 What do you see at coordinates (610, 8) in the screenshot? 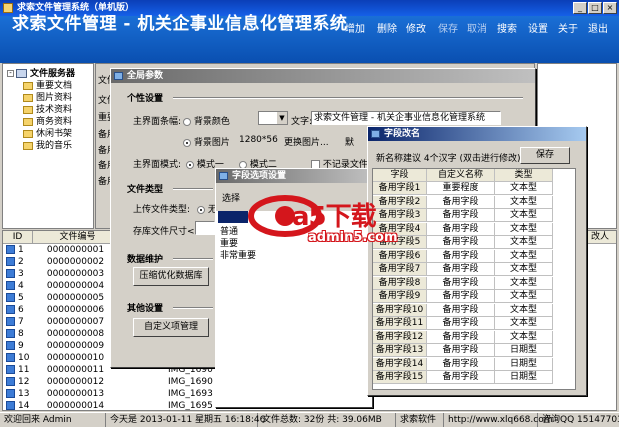
I see `close-button: ×` at bounding box center [610, 8].